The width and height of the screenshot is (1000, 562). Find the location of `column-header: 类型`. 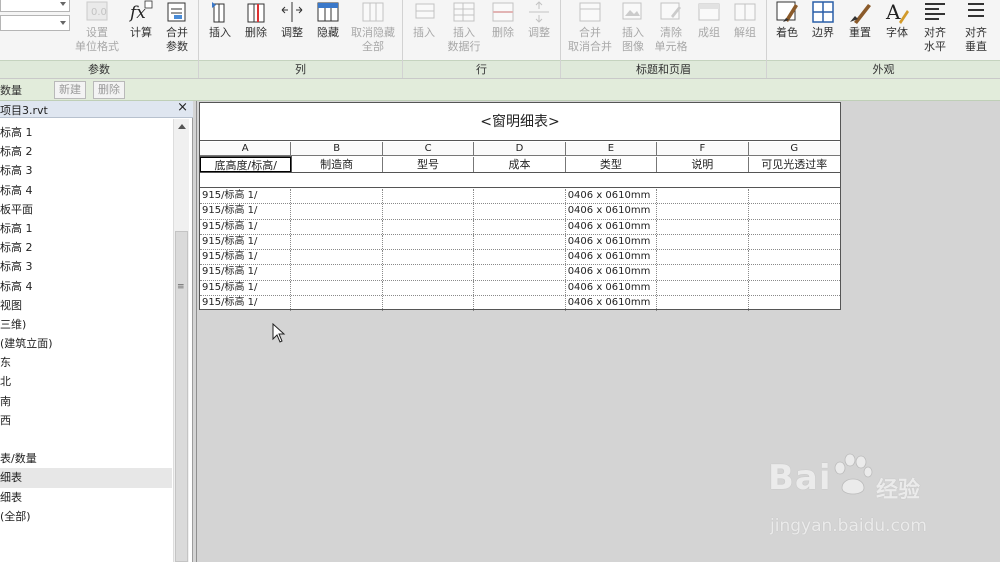

column-header: 类型 is located at coordinates (612, 164).